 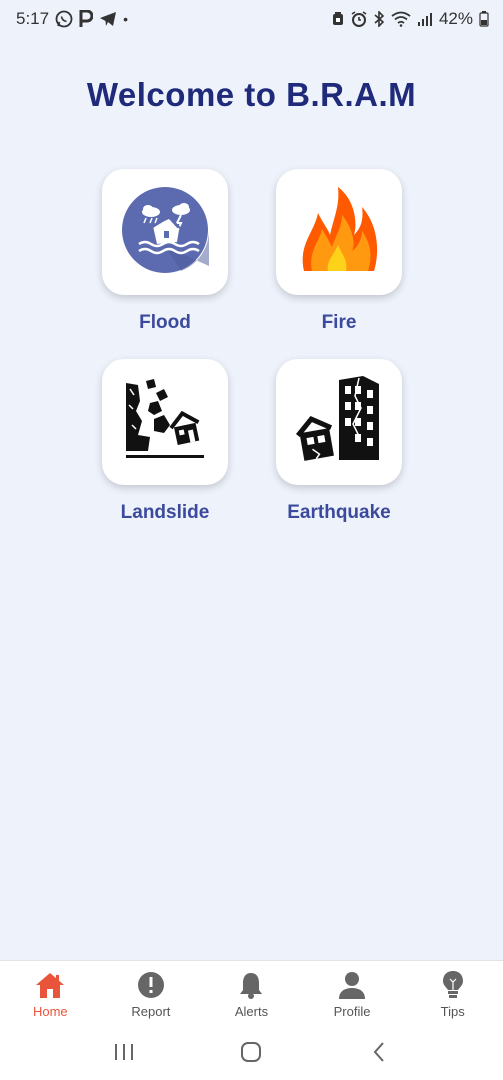 I want to click on alarm-icon, so click(x=338, y=19).